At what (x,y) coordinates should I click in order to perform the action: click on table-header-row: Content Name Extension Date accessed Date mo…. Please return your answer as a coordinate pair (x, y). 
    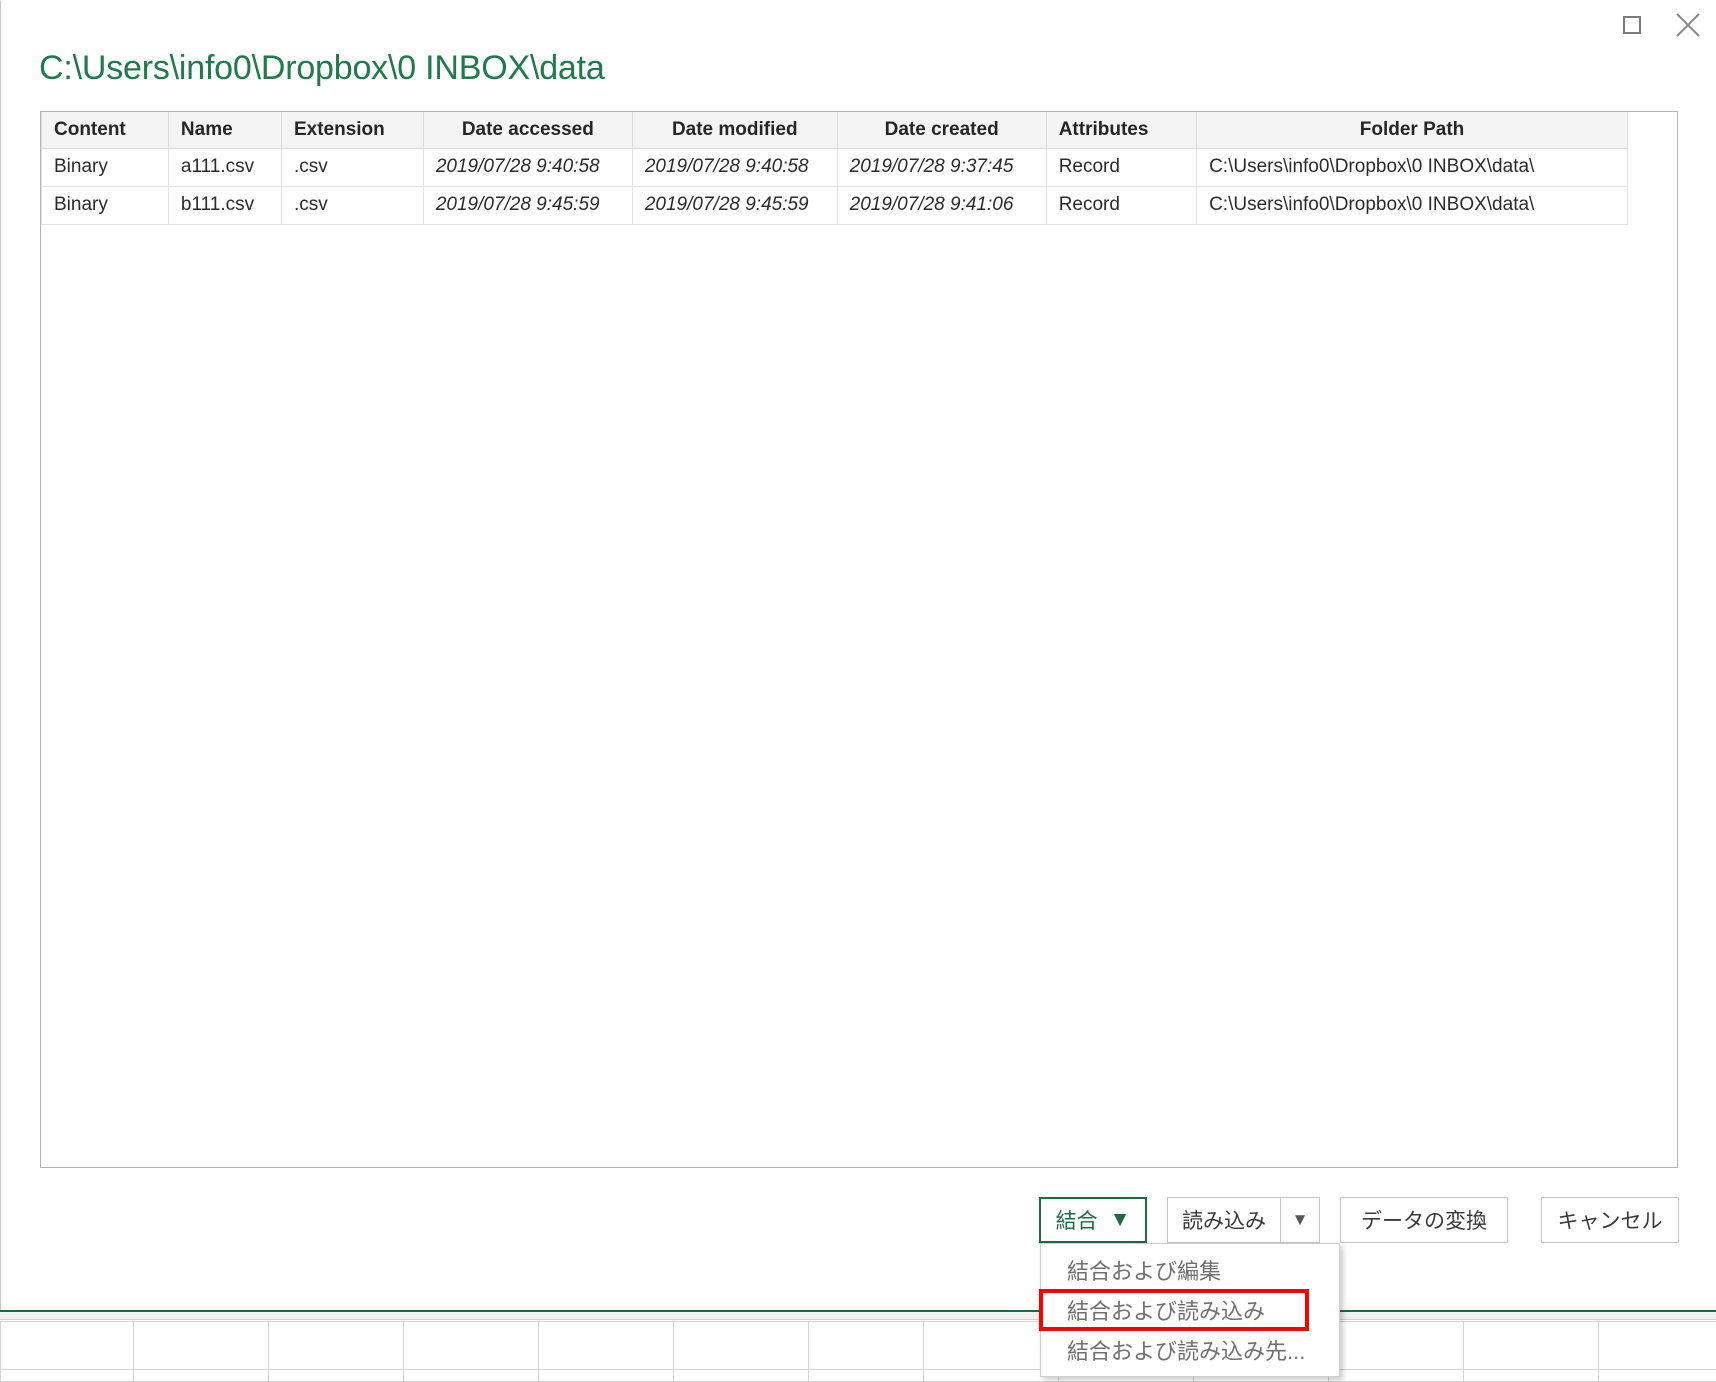
    Looking at the image, I should click on (834, 130).